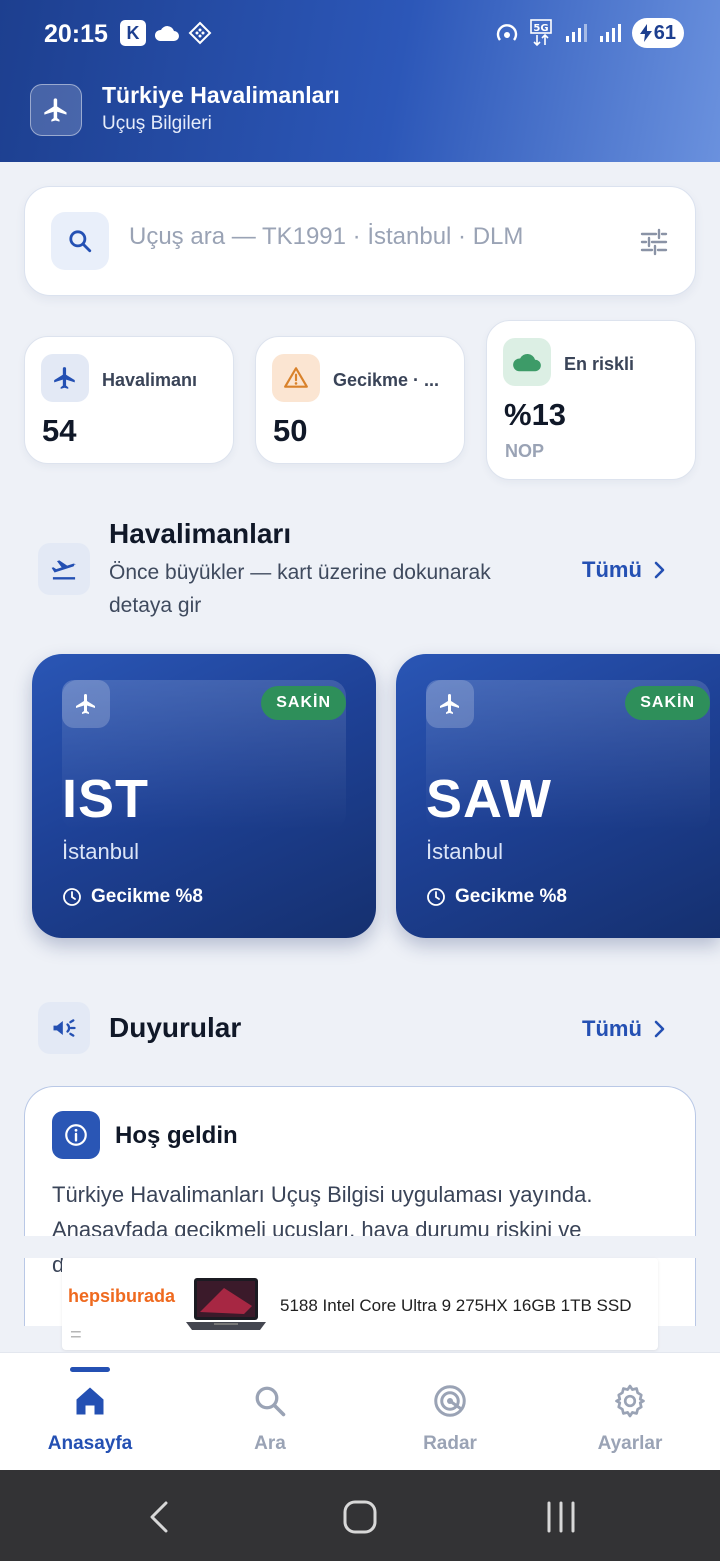  What do you see at coordinates (450, 1443) in the screenshot?
I see `nav-label: Radar` at bounding box center [450, 1443].